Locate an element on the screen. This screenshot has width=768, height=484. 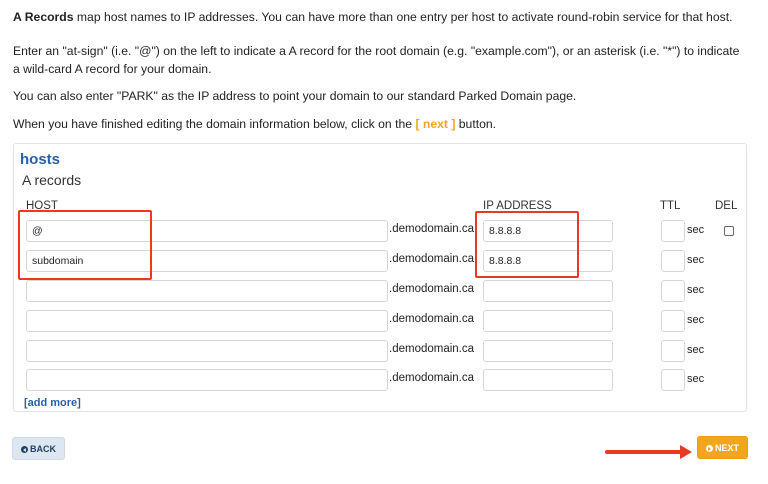
delete-checkbox is located at coordinates (729, 231).